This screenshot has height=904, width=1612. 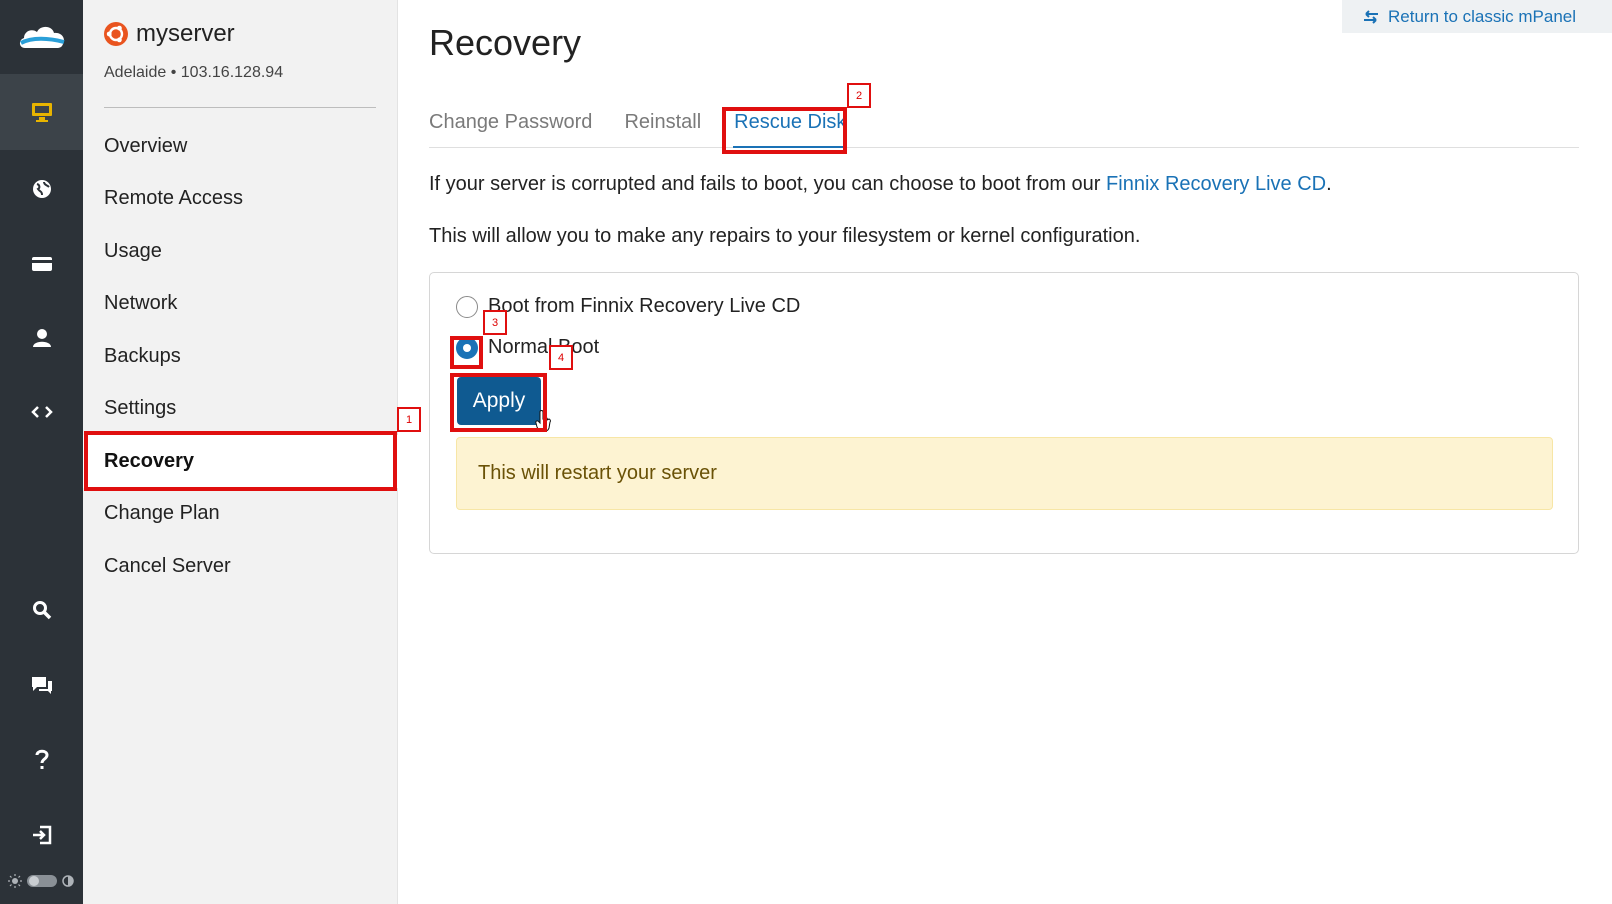 I want to click on nav-item-overview: Overview, so click(x=240, y=146).